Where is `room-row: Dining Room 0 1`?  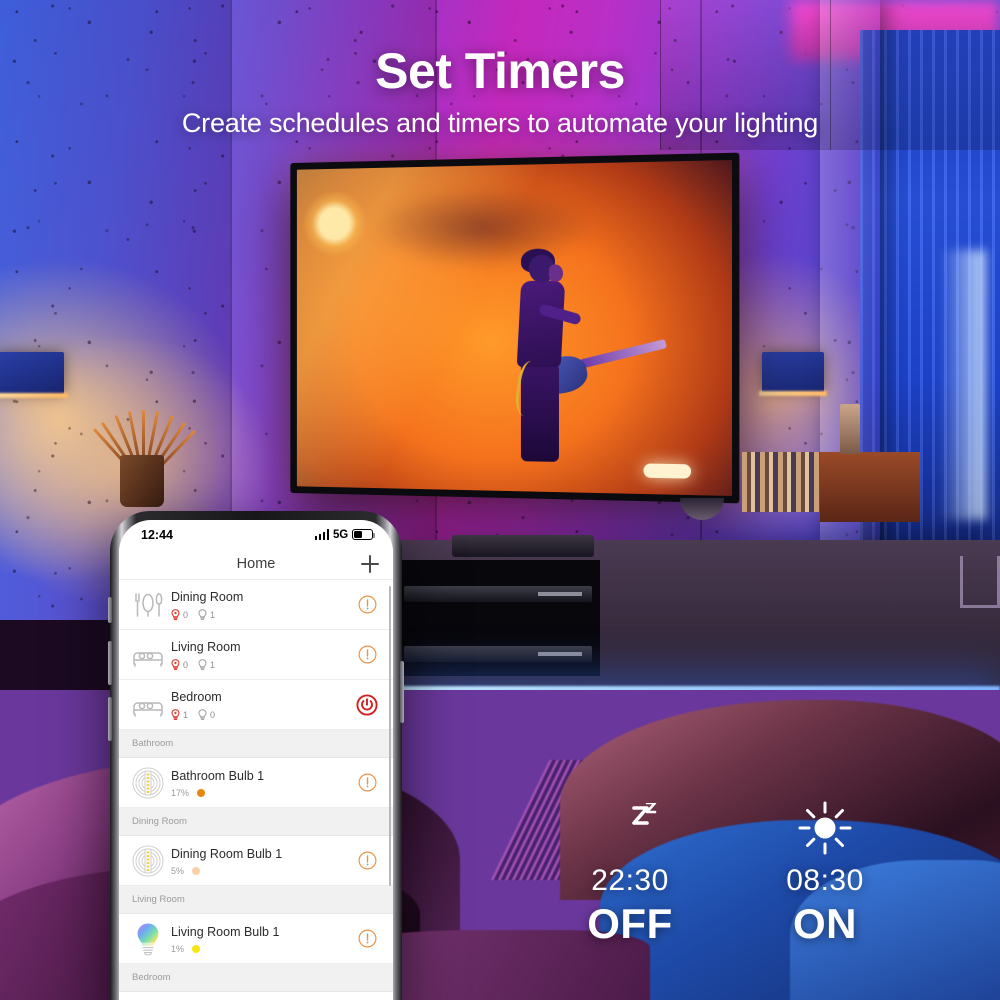
room-row: Dining Room 0 1 is located at coordinates (256, 605).